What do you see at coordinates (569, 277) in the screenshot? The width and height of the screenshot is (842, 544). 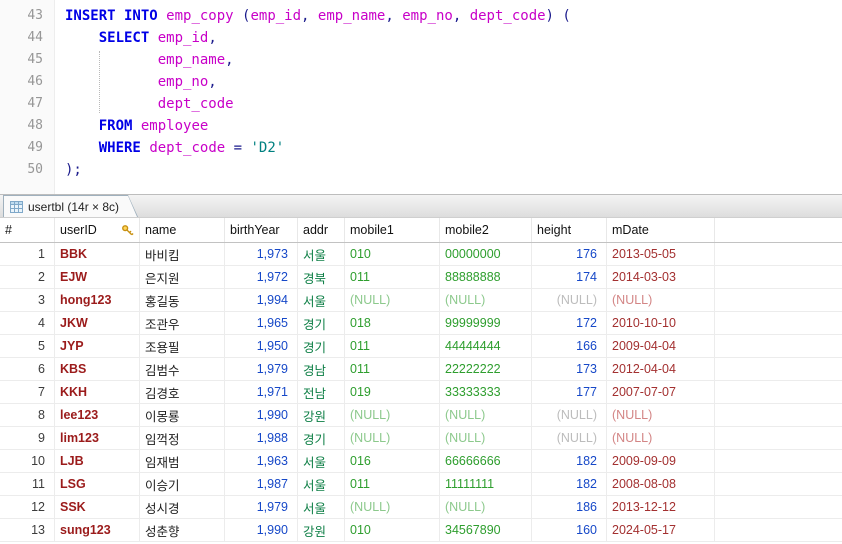 I see `cell-height: 174` at bounding box center [569, 277].